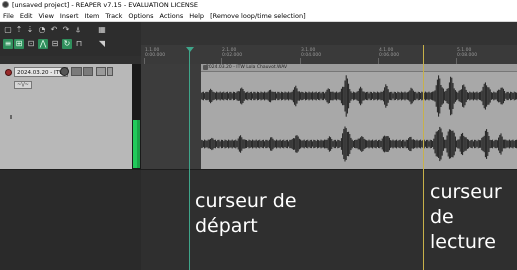 The height and width of the screenshot is (270, 517). Describe the element at coordinates (78, 30) in the screenshot. I see `metronome-icon: ⍋` at that location.